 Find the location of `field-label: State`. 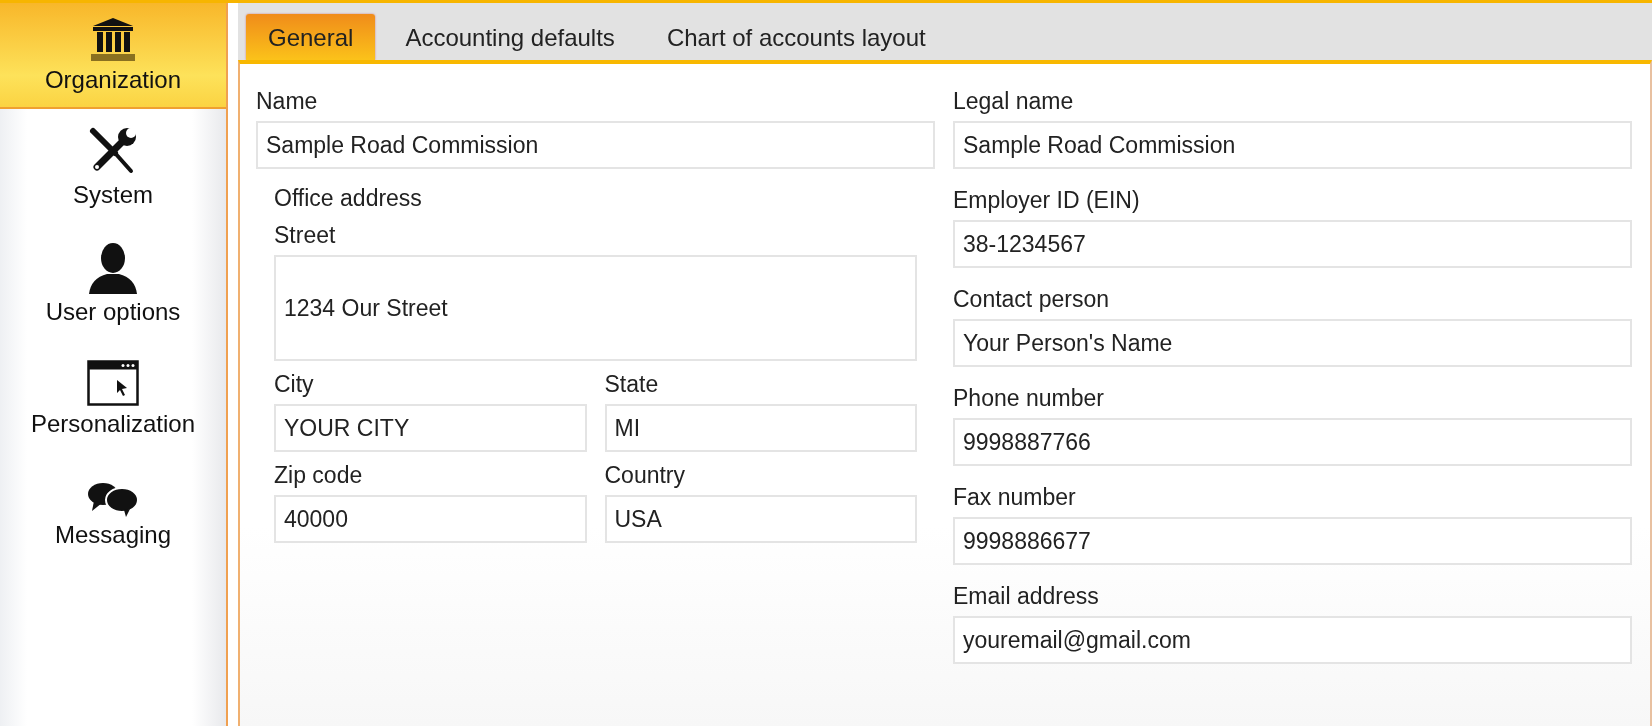

field-label: State is located at coordinates (632, 384).